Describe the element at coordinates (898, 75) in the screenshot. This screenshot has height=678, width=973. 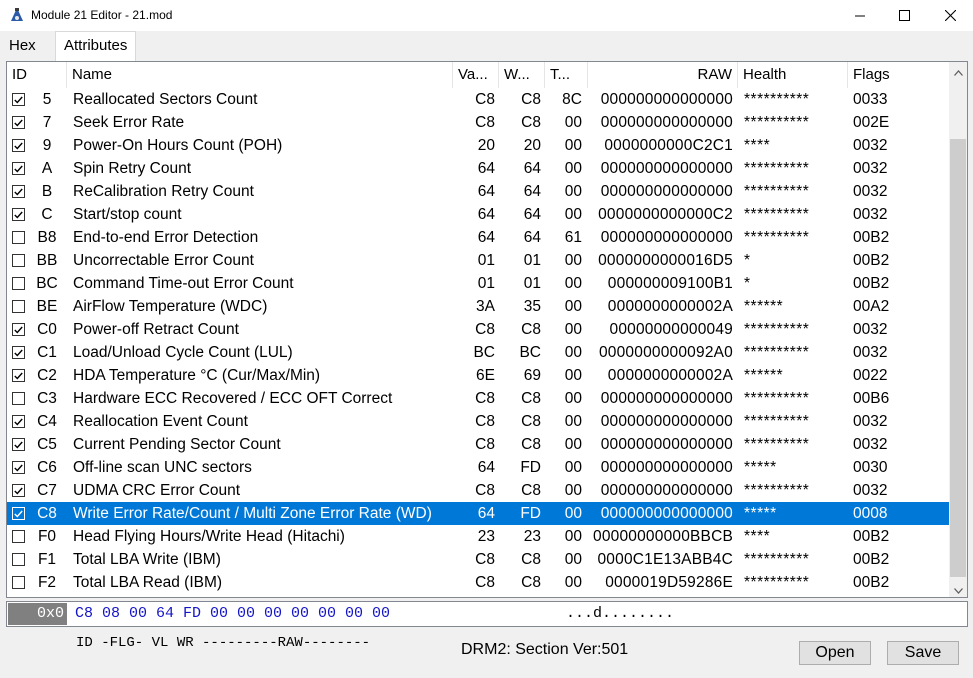
I see `column-header-flags: Flags` at that location.